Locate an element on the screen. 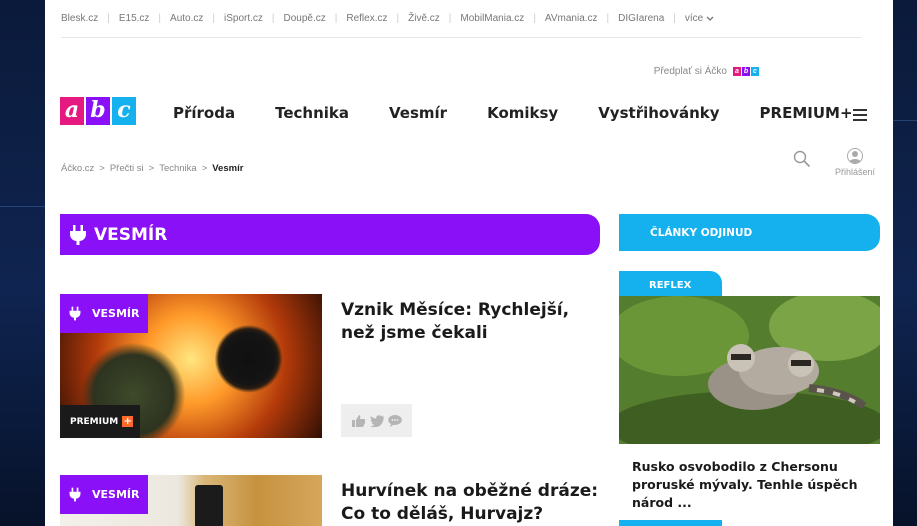 The width and height of the screenshot is (917, 526). breadcrumb-item: Přečti si is located at coordinates (127, 168).